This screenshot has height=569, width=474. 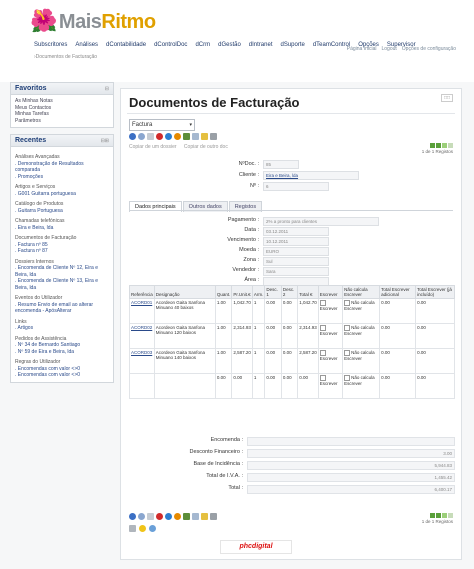 What do you see at coordinates (142, 361) in the screenshot?
I see `item-reference-link: ACORD03` at bounding box center [142, 361].